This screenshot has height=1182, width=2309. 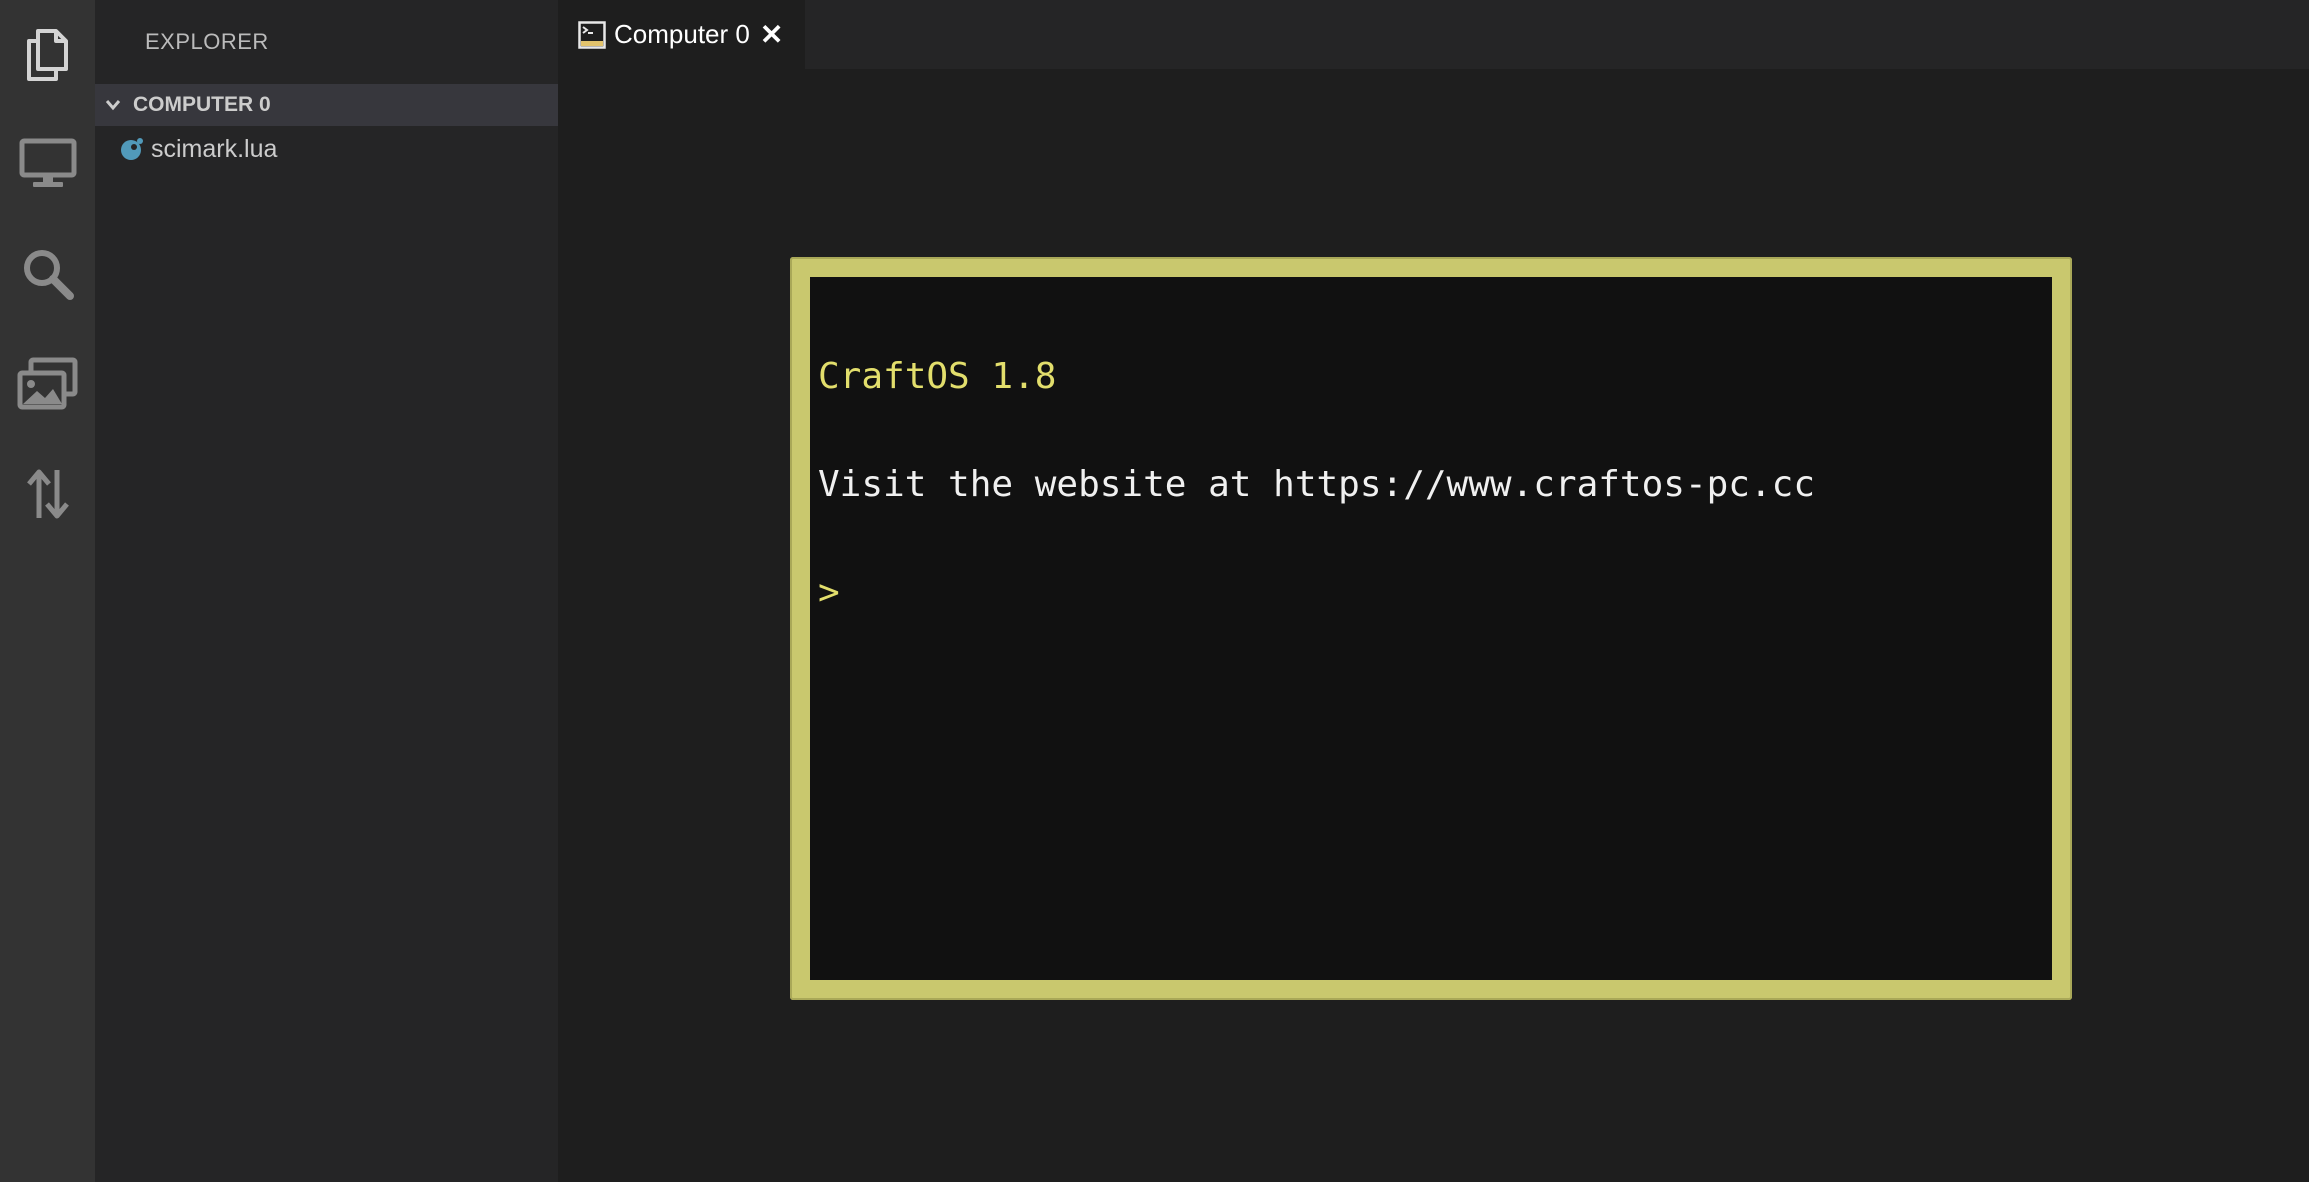 What do you see at coordinates (214, 148) in the screenshot?
I see `file-name: scimark.lua` at bounding box center [214, 148].